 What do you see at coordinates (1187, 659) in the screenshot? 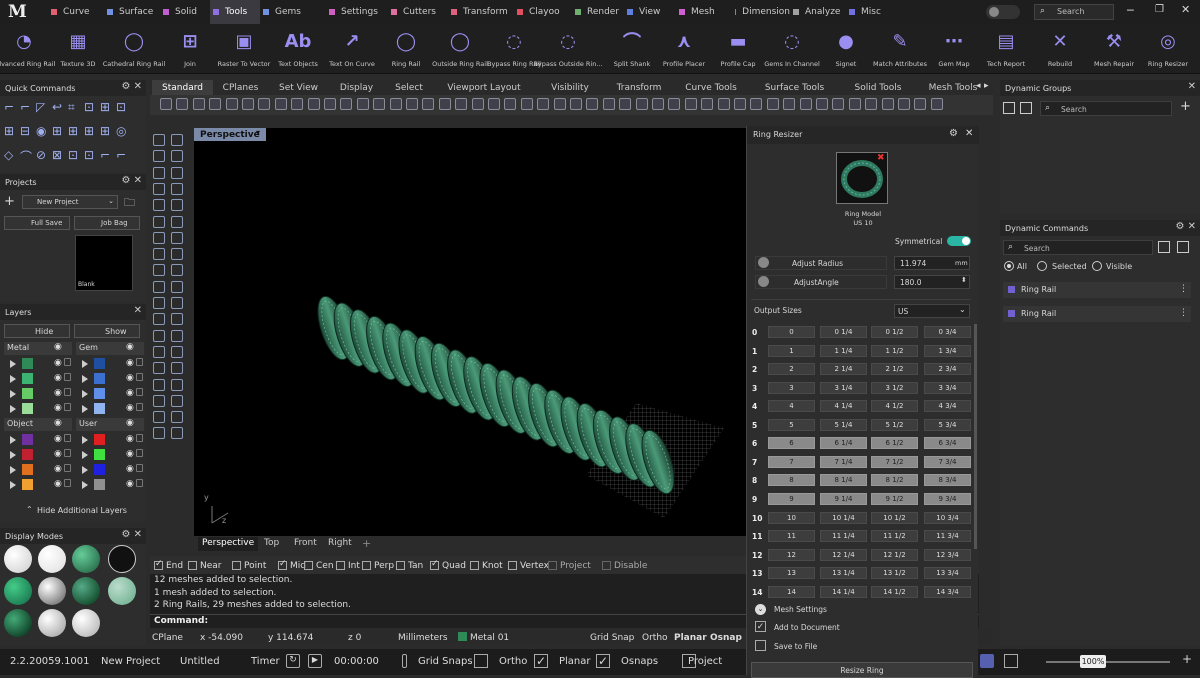
I see `zoom-in-icon: +` at bounding box center [1187, 659].